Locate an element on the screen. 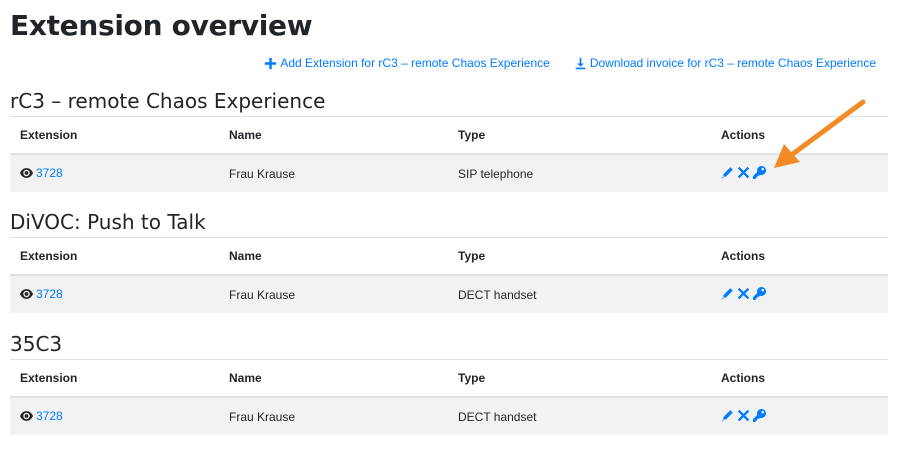 This screenshot has width=900, height=456. section-title: DiVOC: Push to Talk is located at coordinates (108, 222).